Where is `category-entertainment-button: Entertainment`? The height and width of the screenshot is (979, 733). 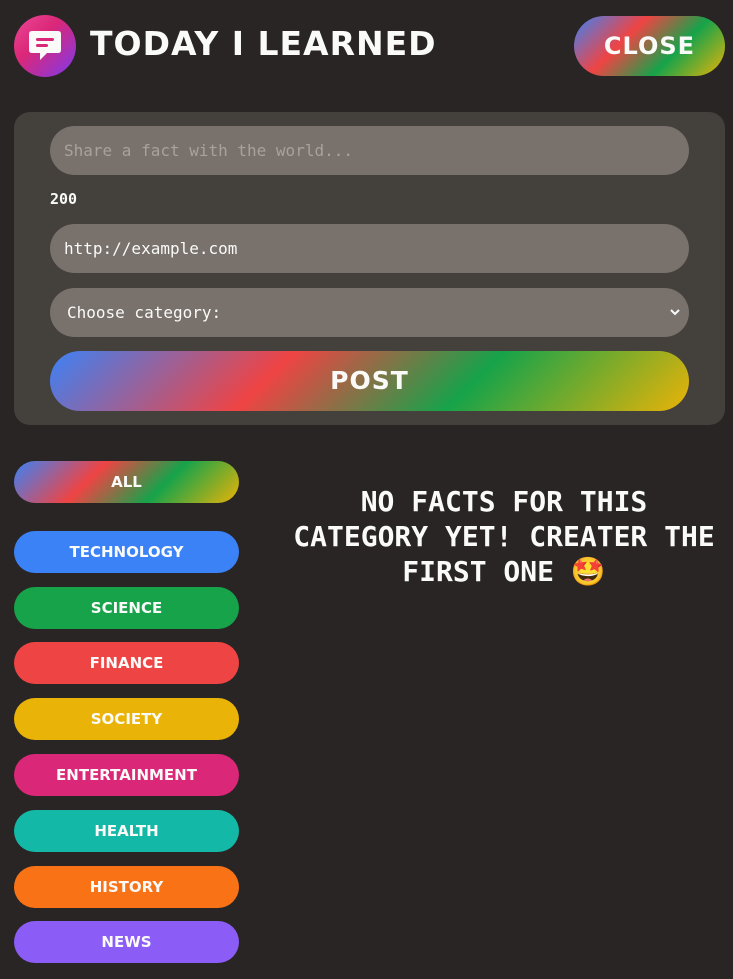
category-entertainment-button: Entertainment is located at coordinates (126, 775).